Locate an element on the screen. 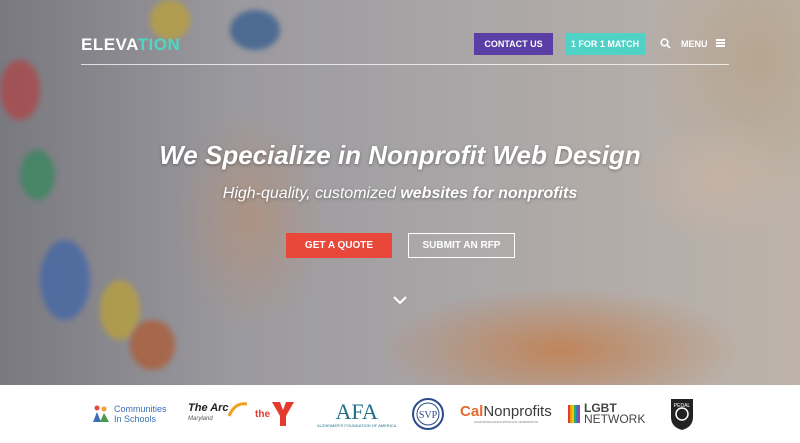  shield-icon: PEDAL is located at coordinates (682, 414).